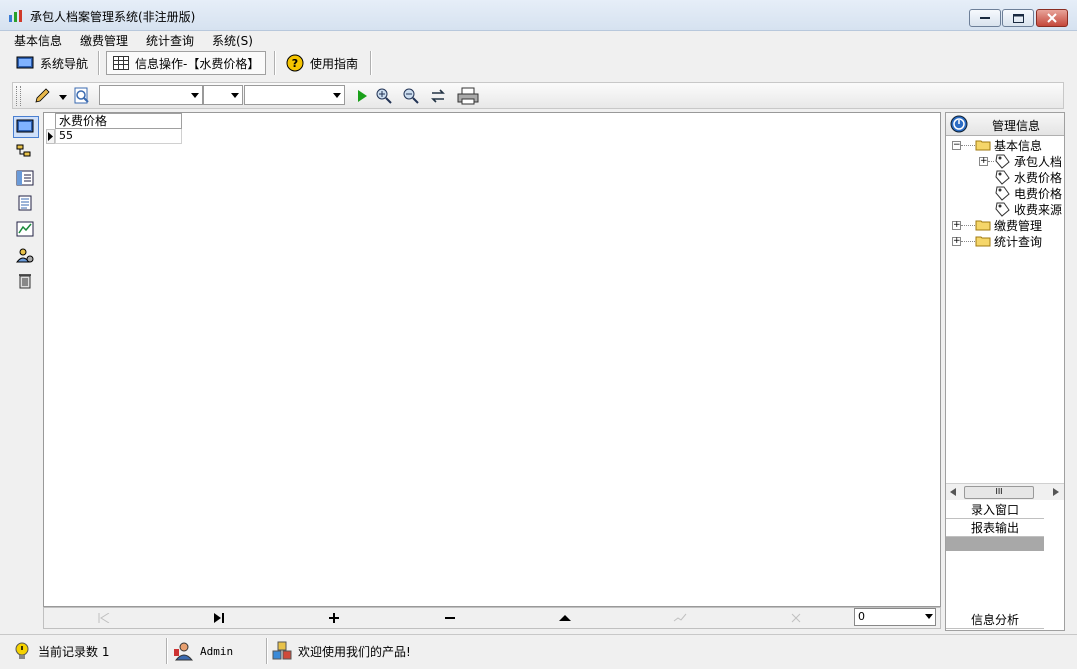  What do you see at coordinates (995, 510) in the screenshot?
I see `entry-window-button: 录入窗口` at bounding box center [995, 510].